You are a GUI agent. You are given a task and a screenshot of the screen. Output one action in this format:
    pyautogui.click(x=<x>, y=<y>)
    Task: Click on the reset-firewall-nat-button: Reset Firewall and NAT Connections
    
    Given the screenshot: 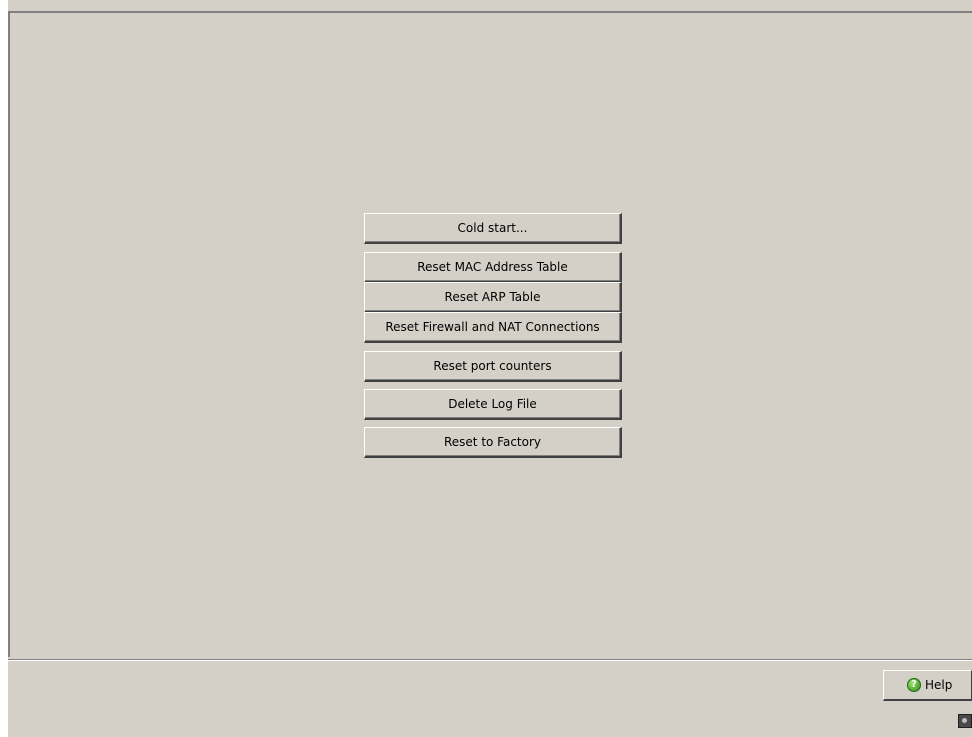 What is the action you would take?
    pyautogui.click(x=493, y=327)
    